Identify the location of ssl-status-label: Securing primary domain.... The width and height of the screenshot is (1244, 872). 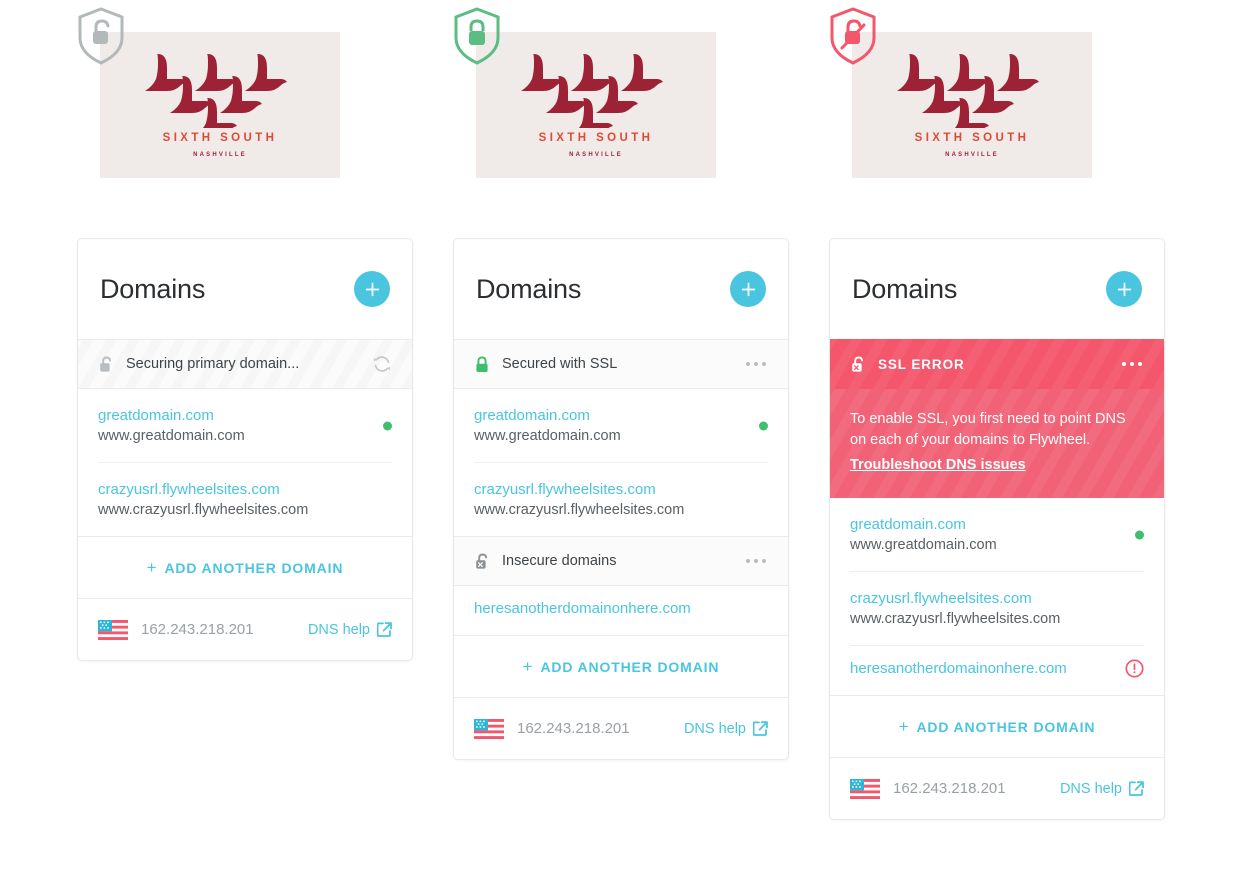
(213, 364).